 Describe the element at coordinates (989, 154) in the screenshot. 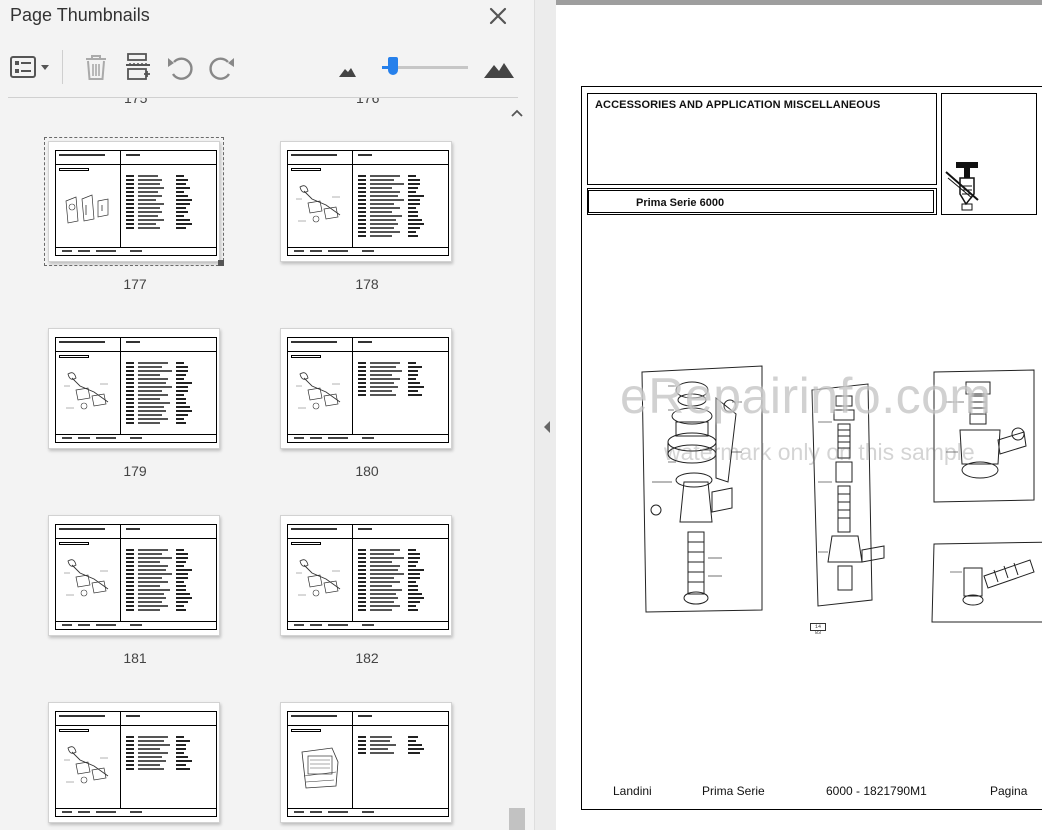

I see `section-icon-box` at that location.